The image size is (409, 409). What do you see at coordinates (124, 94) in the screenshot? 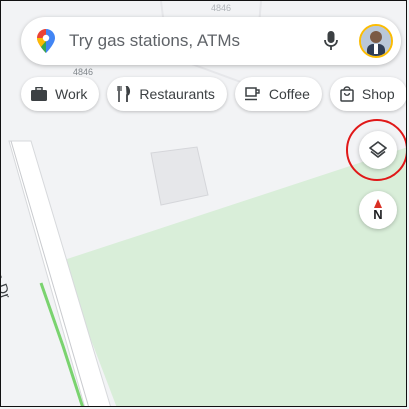
I see `fork-knife-icon` at bounding box center [124, 94].